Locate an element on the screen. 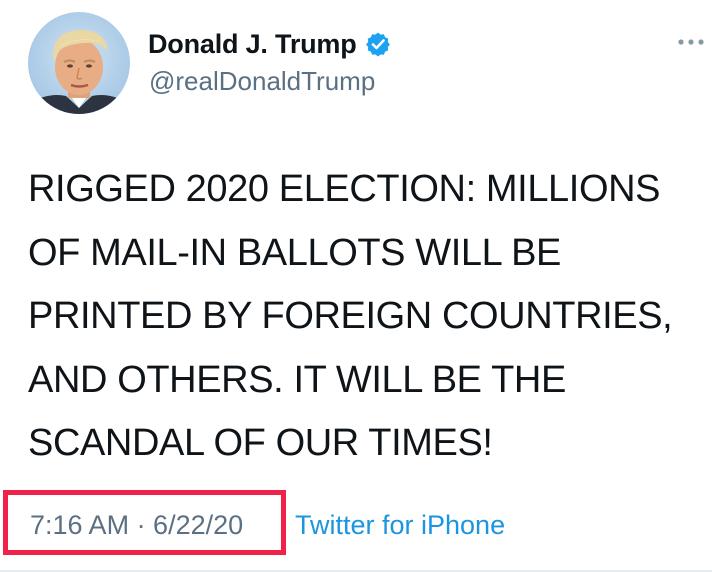  author-handle: @realDonaldTrump is located at coordinates (262, 81).